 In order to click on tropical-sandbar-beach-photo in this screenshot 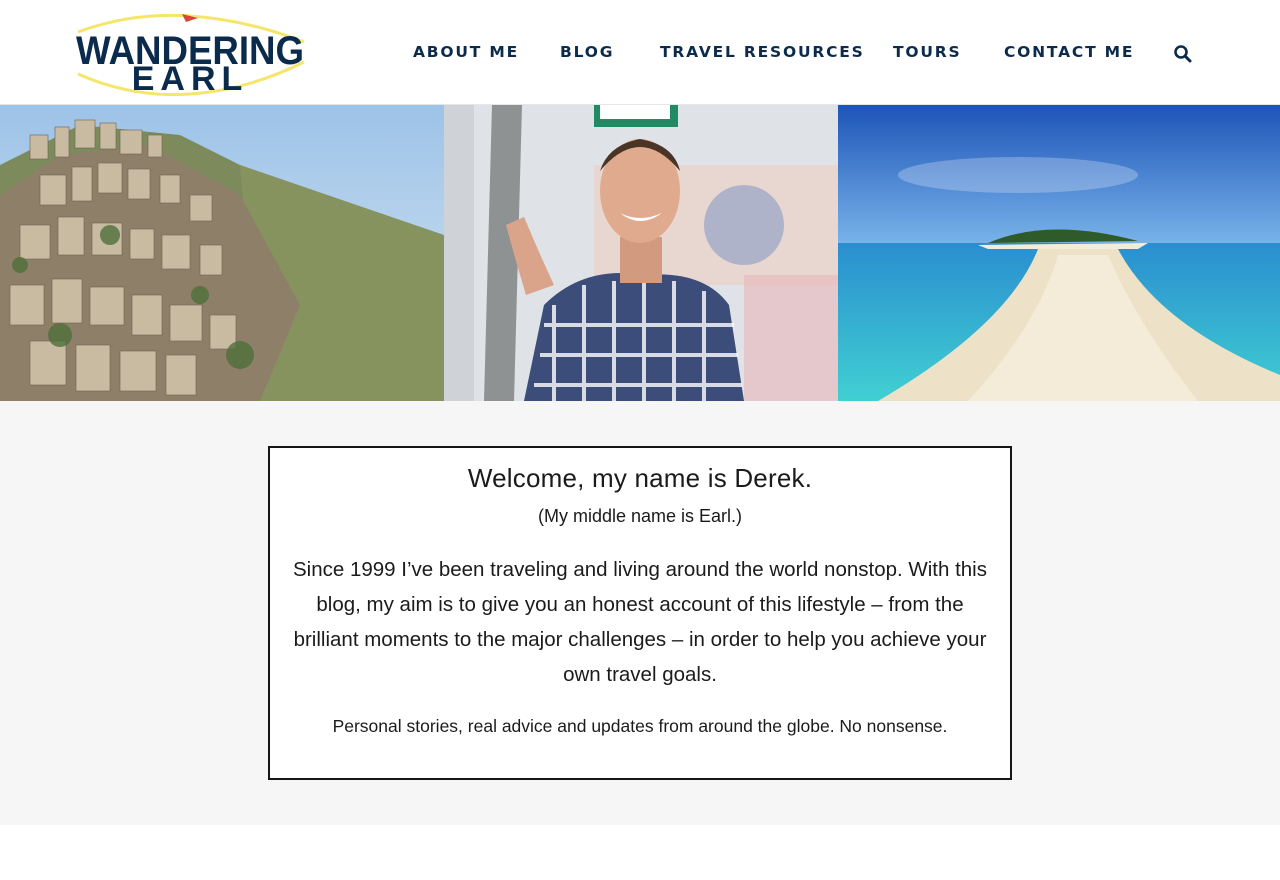, I will do `click(1059, 253)`.